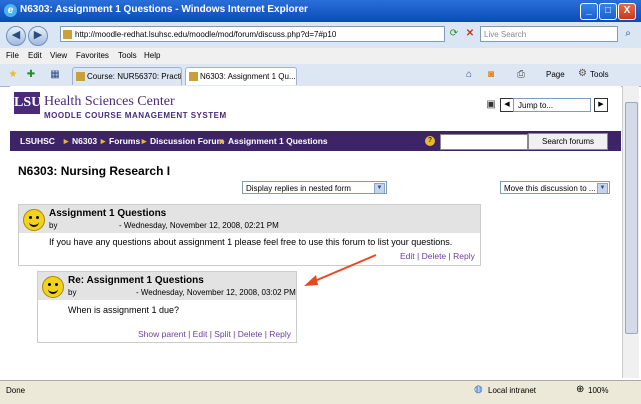 Image resolution: width=641 pixels, height=404 pixels. I want to click on zone-label: Local intranet, so click(512, 390).